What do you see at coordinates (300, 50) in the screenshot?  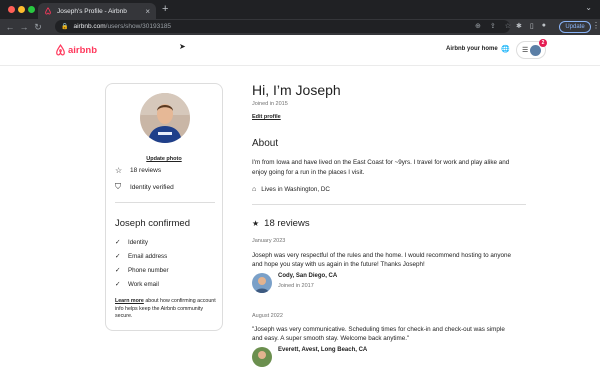 I see `site-header: airbnb Airbnb your home 🌐 ☰ 2` at bounding box center [300, 50].